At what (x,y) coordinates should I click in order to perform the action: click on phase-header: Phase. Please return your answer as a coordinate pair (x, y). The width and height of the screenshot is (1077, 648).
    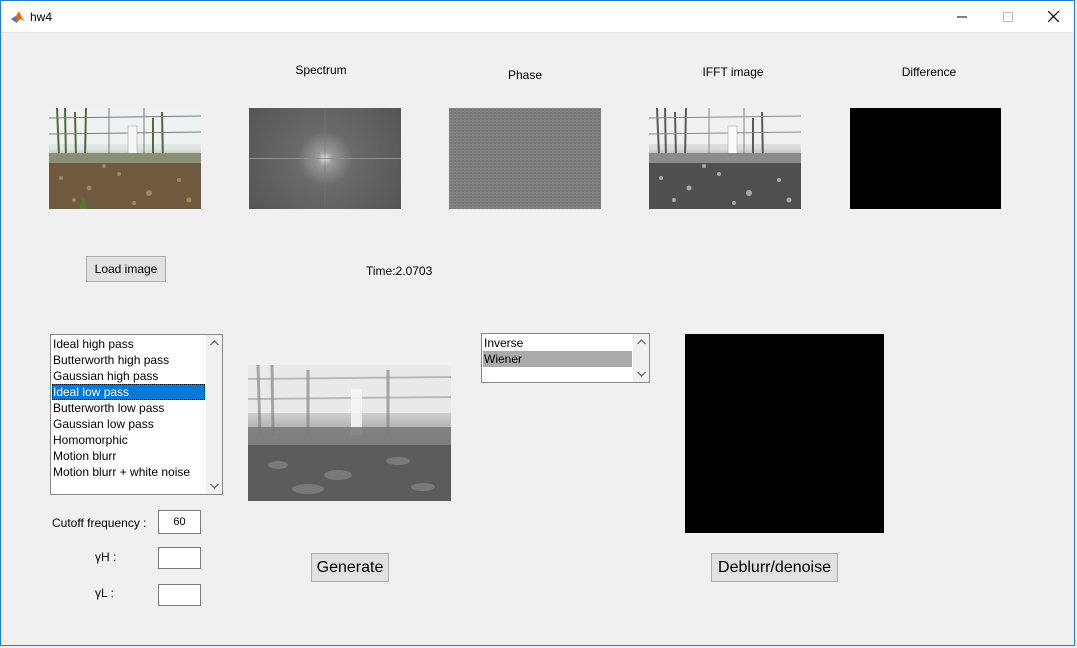
    Looking at the image, I should click on (525, 75).